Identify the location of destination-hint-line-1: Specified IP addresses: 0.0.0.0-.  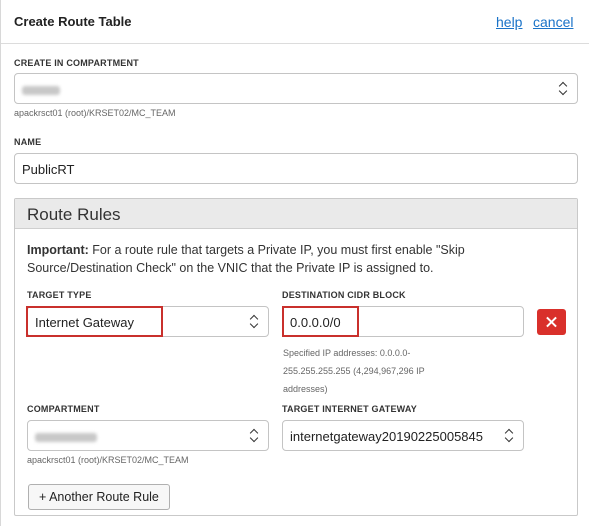
(347, 353).